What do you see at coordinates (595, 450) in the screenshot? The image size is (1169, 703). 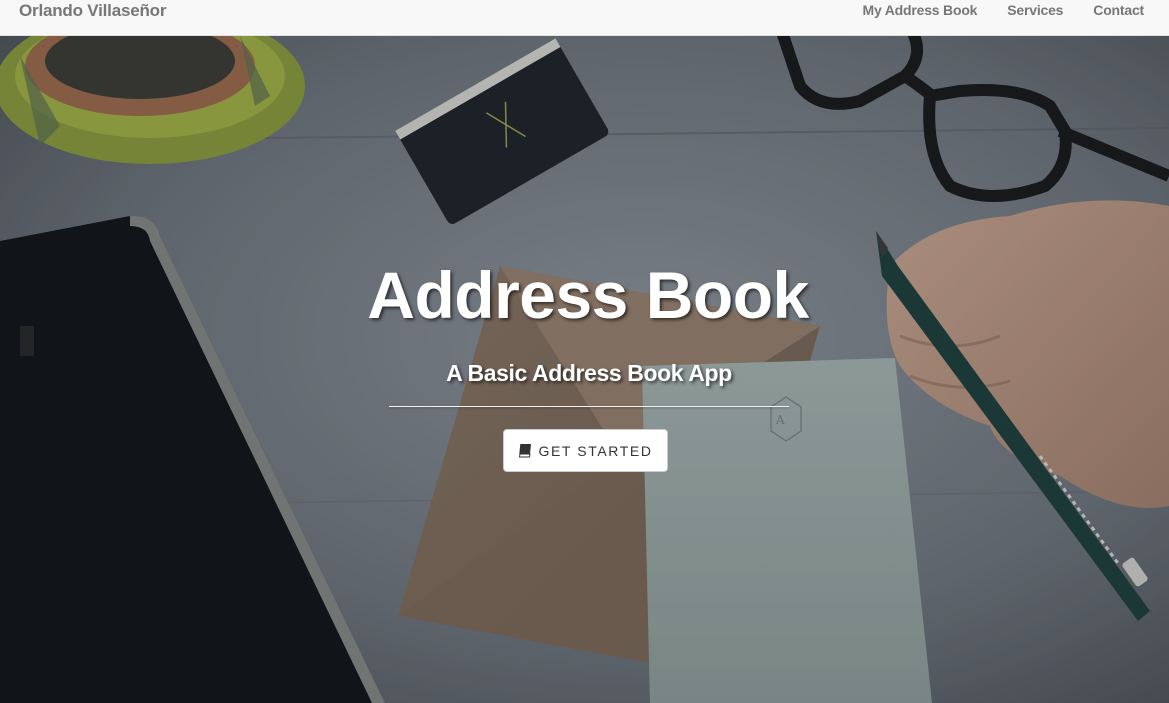 I see `get-started-label: GET STARTED` at bounding box center [595, 450].